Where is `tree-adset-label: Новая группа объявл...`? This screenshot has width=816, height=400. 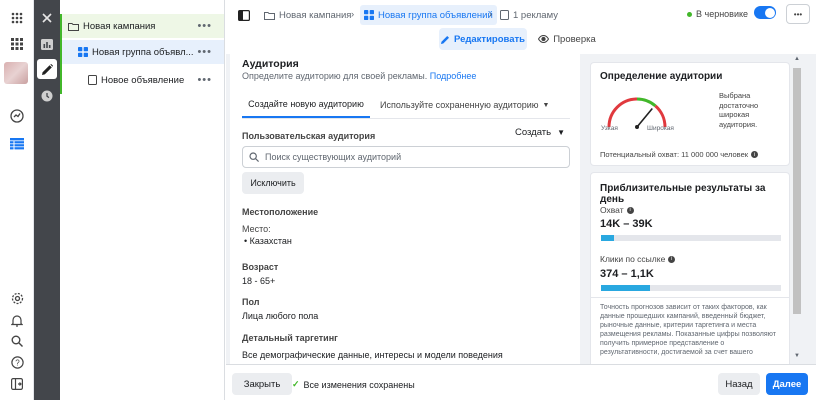
tree-adset-label: Новая группа объявл... is located at coordinates (143, 52).